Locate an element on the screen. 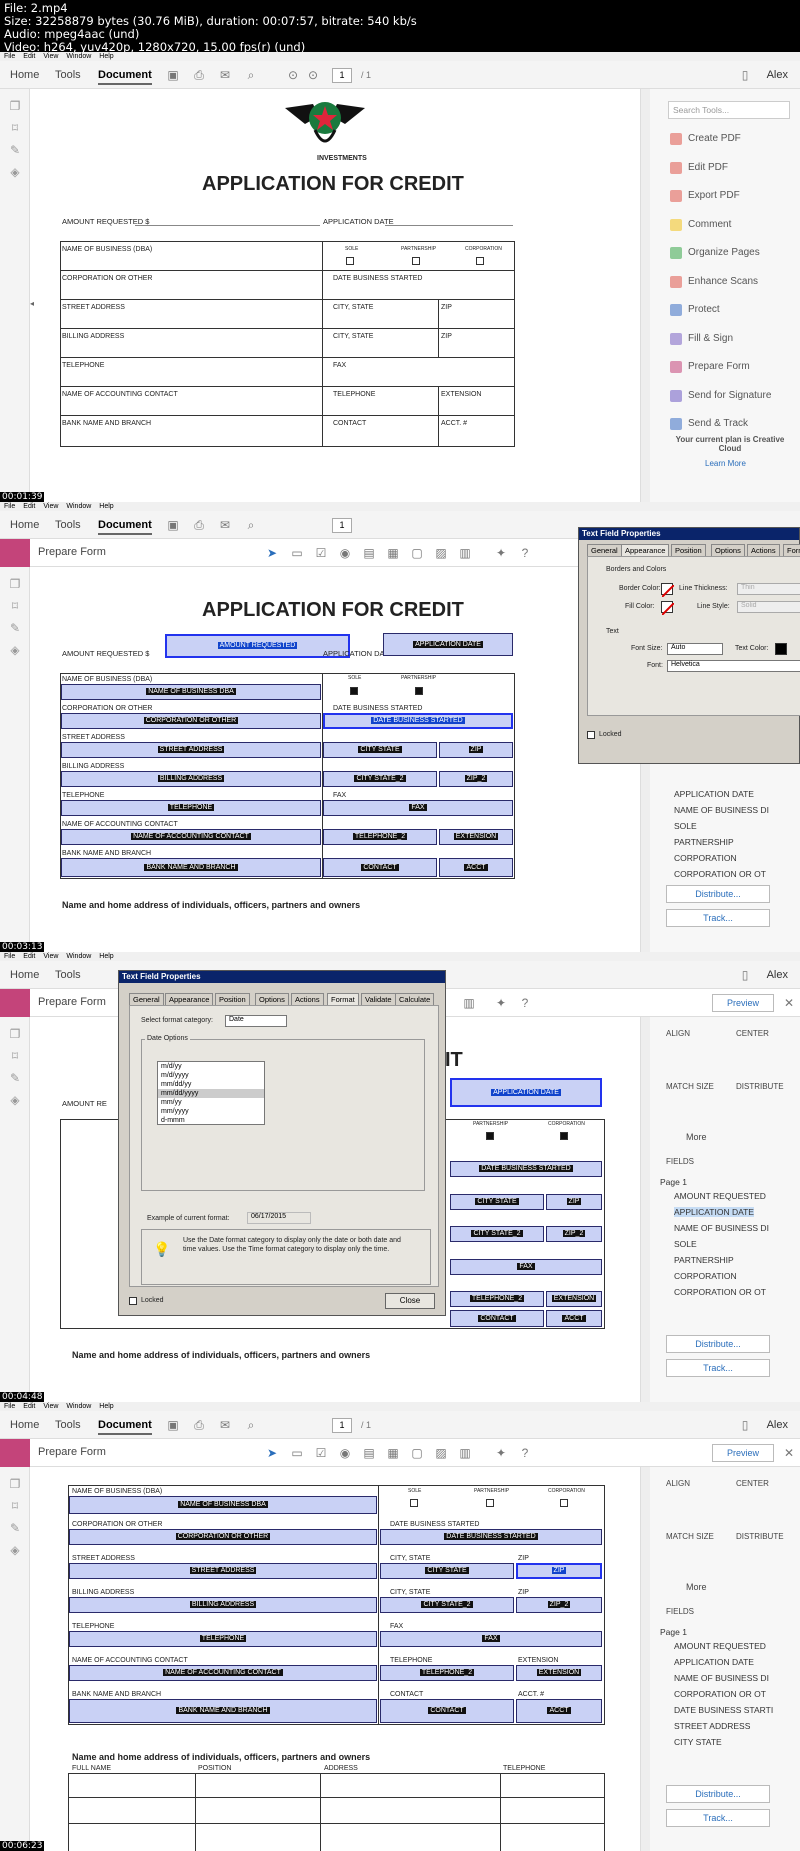  menu-window: Window is located at coordinates (78, 956).